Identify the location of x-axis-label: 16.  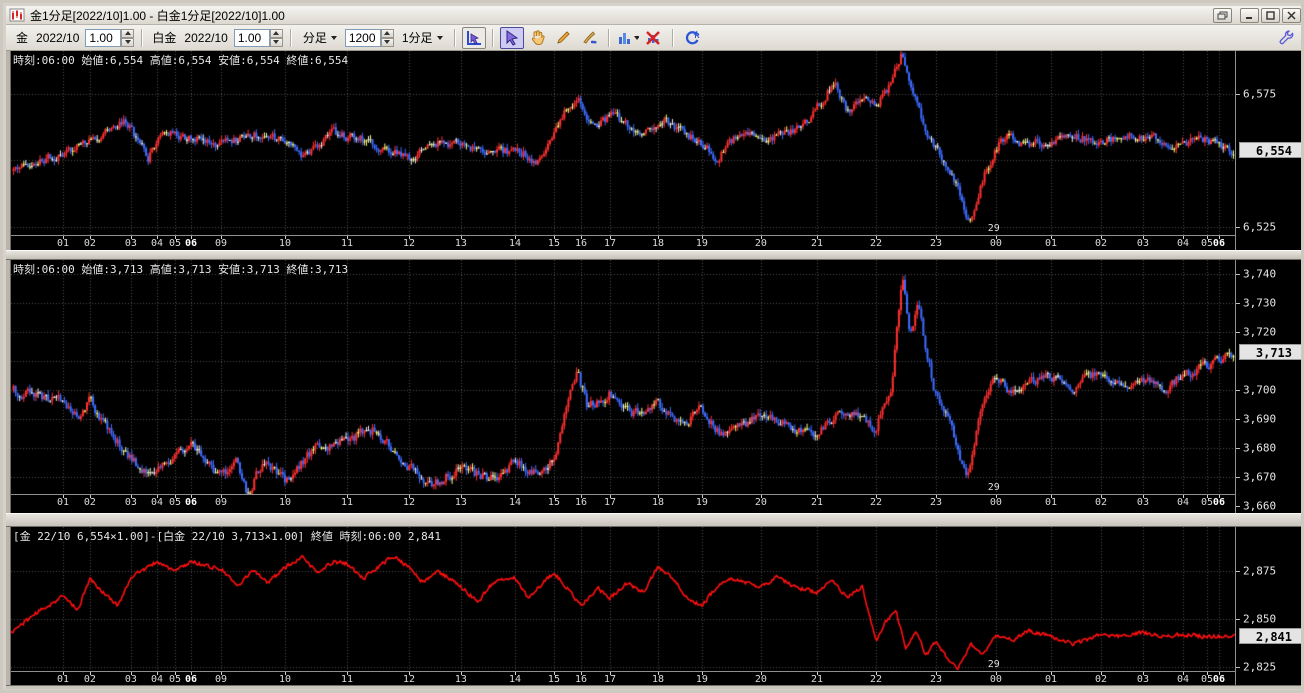
(581, 243).